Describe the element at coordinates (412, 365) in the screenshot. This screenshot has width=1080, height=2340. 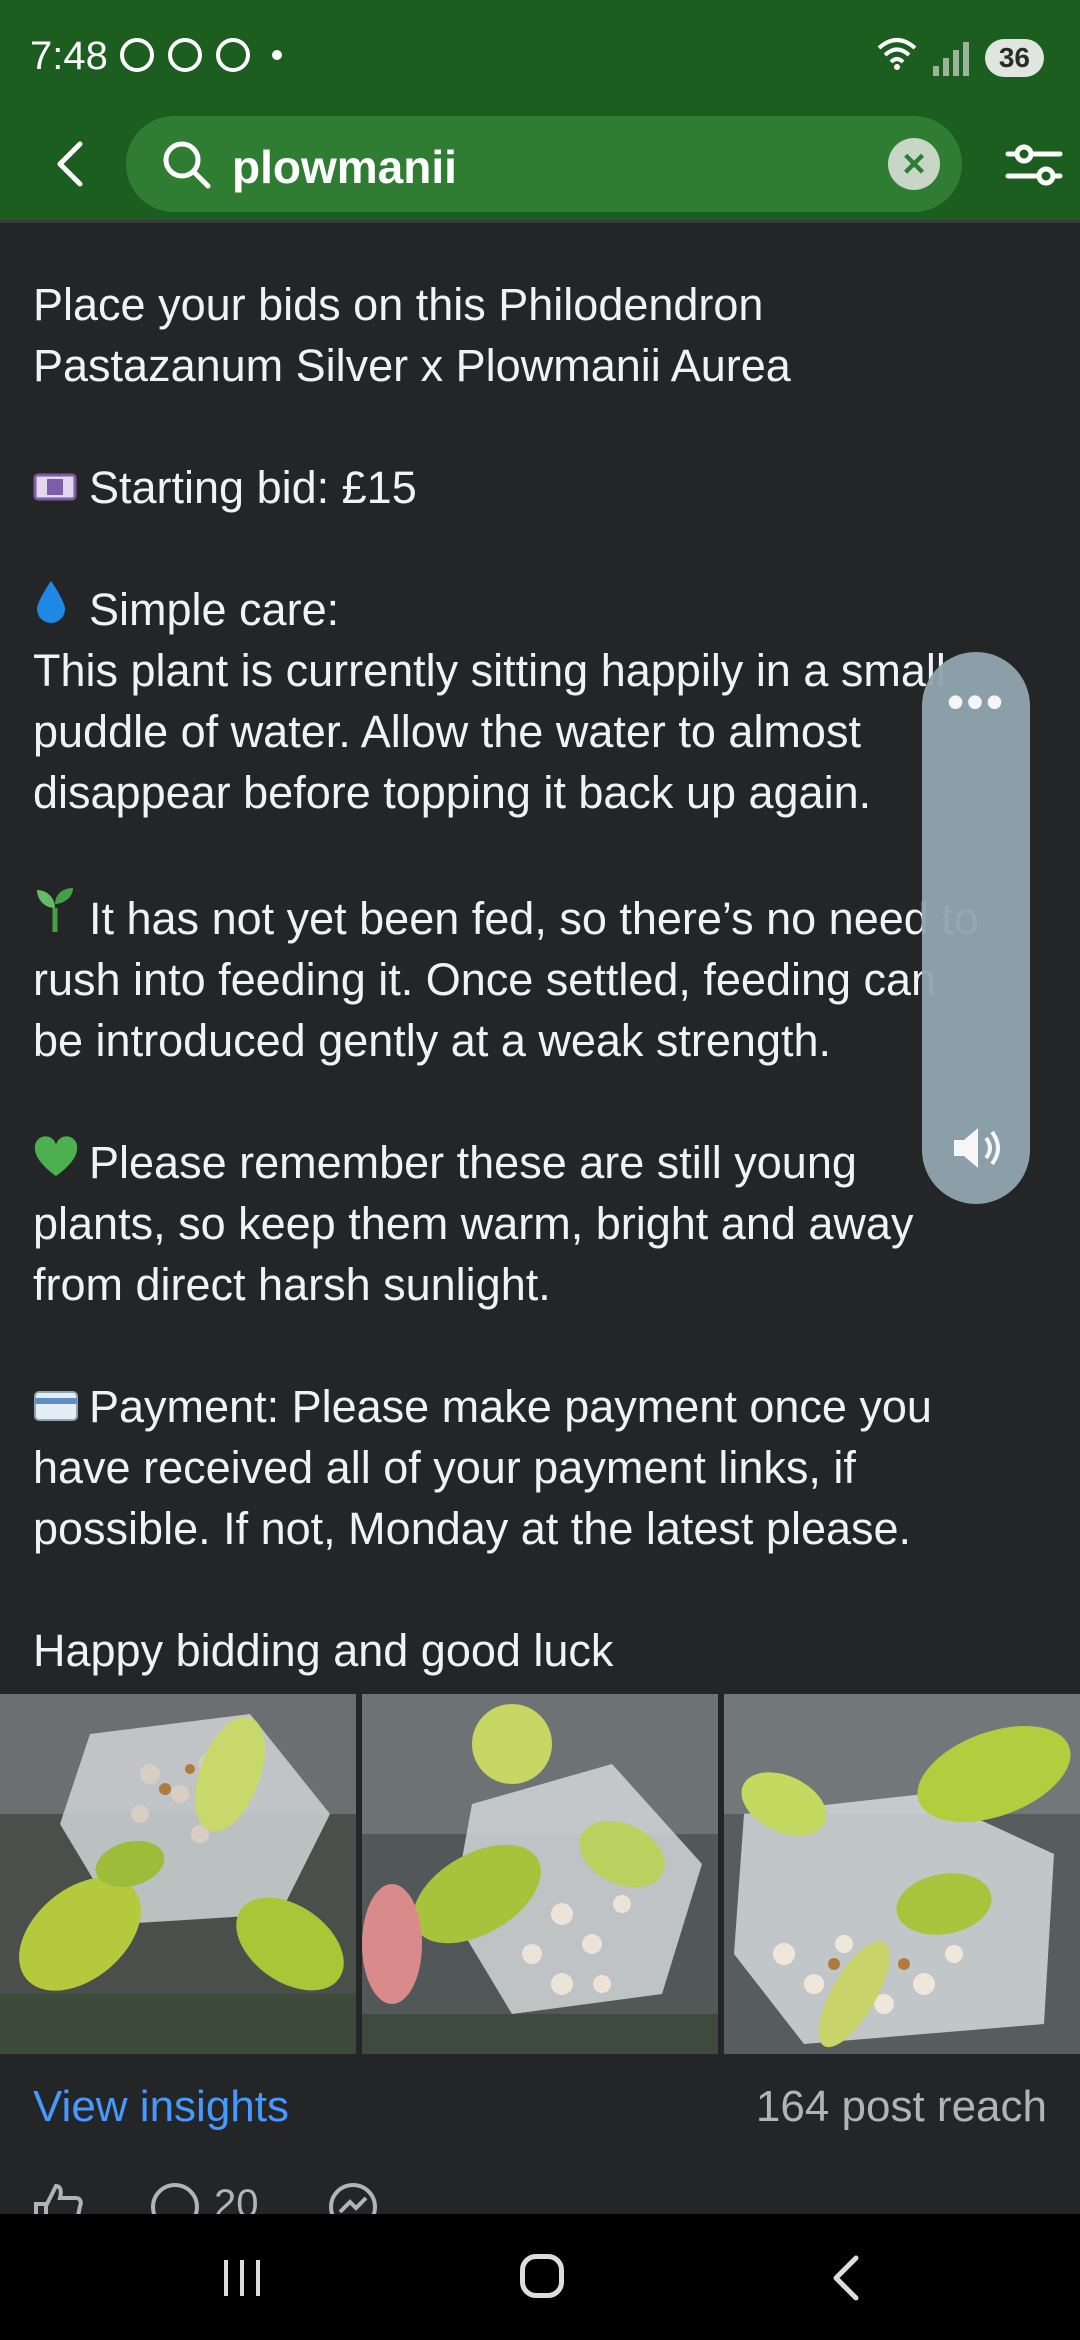
I see `post-line: Pastazanum Silver x Plowmanii Aurea` at that location.